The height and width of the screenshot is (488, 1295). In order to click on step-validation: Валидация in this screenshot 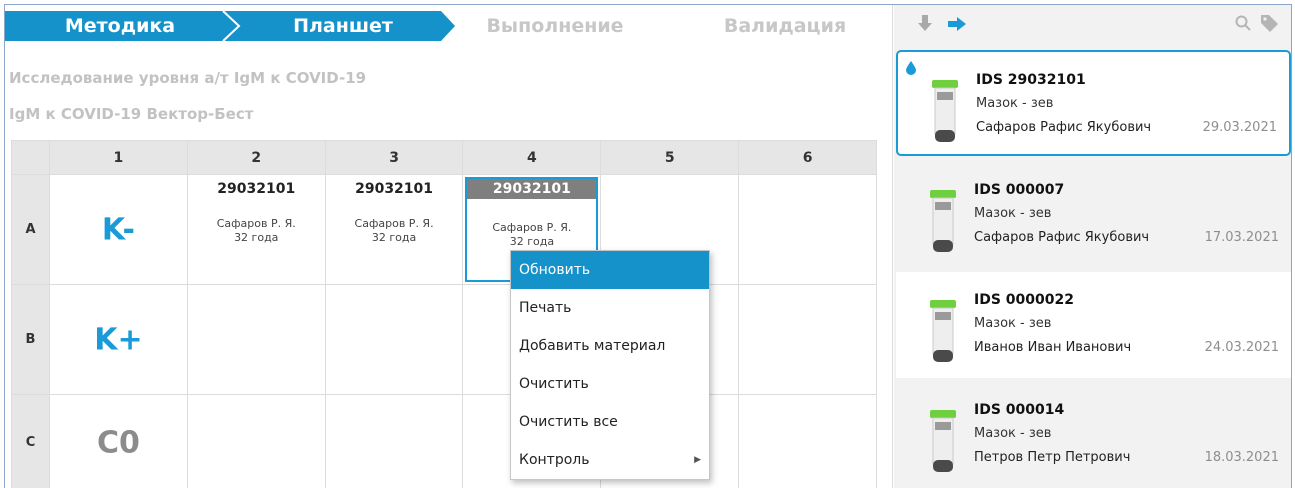, I will do `click(785, 26)`.